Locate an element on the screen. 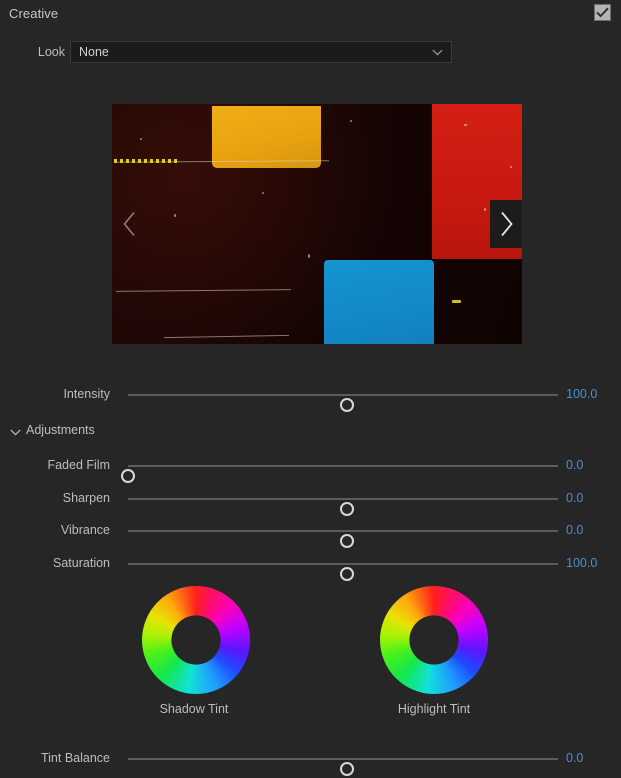  shadow-tint-label: Shadow Tint is located at coordinates (194, 709).